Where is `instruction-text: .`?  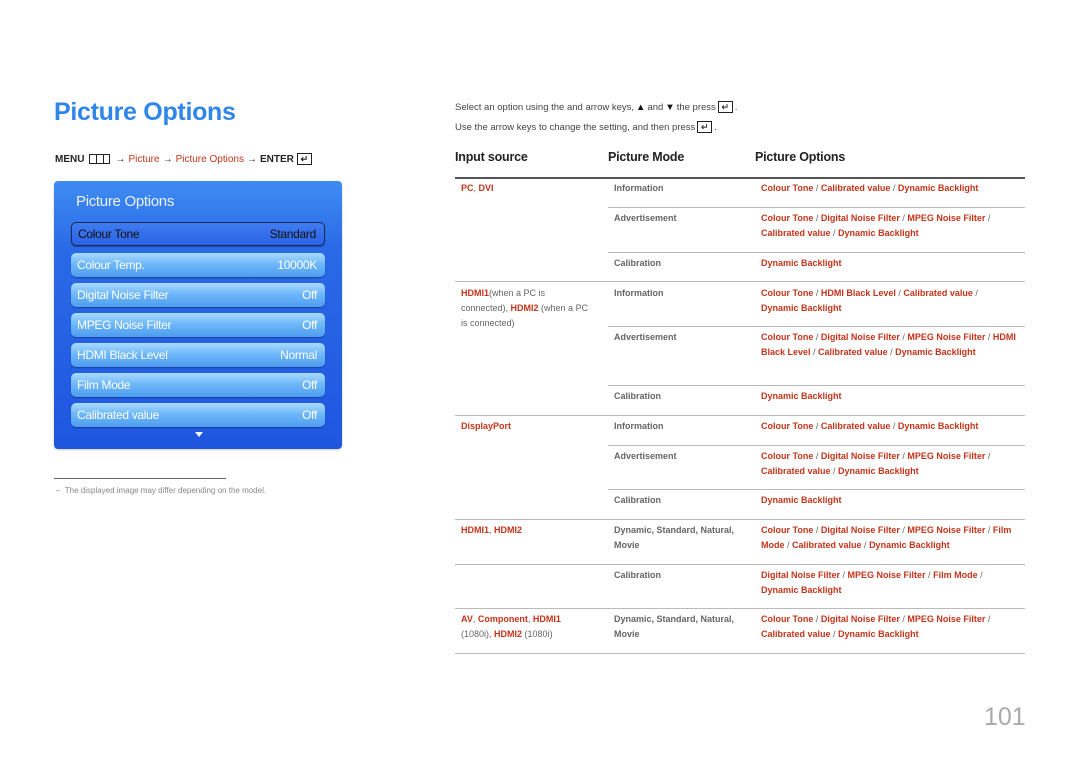 instruction-text: . is located at coordinates (715, 127).